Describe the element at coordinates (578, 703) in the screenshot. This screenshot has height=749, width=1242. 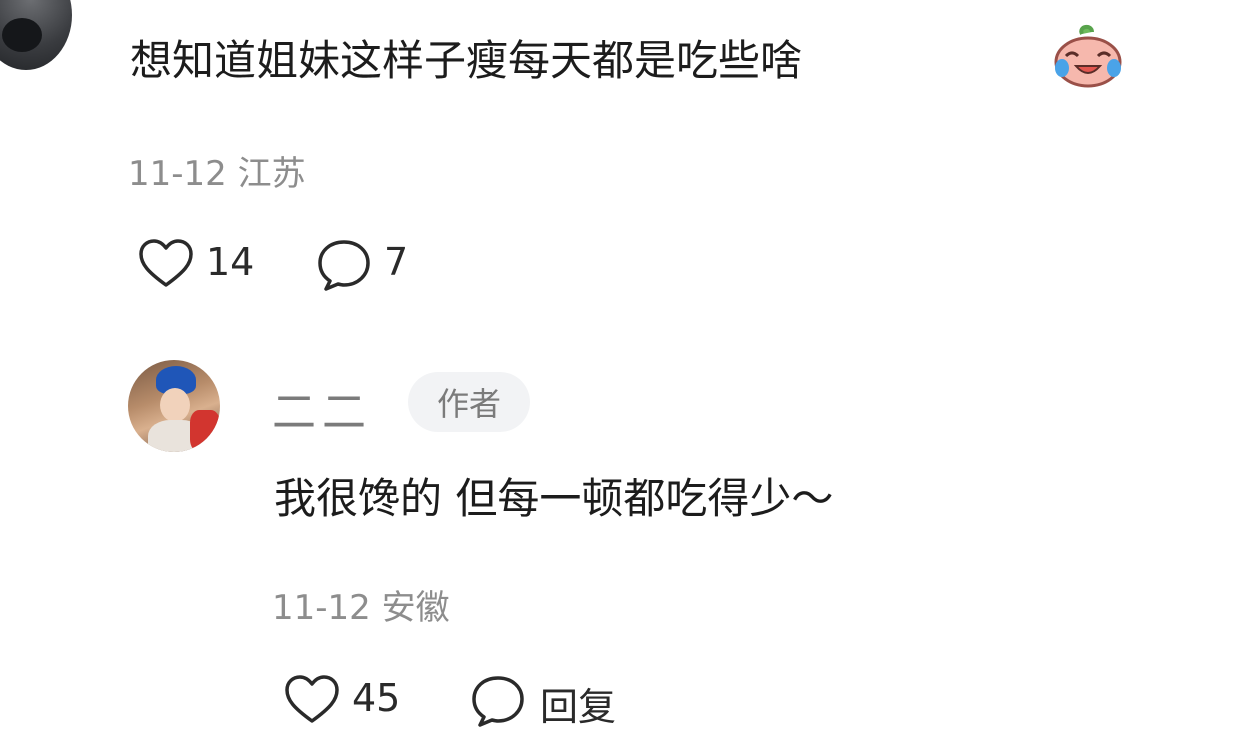
I see `reply-button-label: 回复` at that location.